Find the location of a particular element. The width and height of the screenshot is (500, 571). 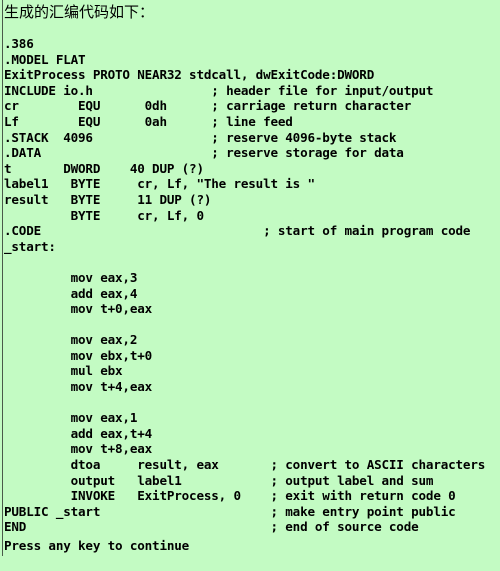

code-line: _start: is located at coordinates (30, 246).